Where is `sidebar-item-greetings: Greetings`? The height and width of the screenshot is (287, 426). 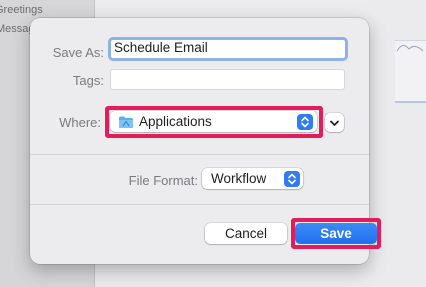 sidebar-item-greetings: Greetings is located at coordinates (47, 10).